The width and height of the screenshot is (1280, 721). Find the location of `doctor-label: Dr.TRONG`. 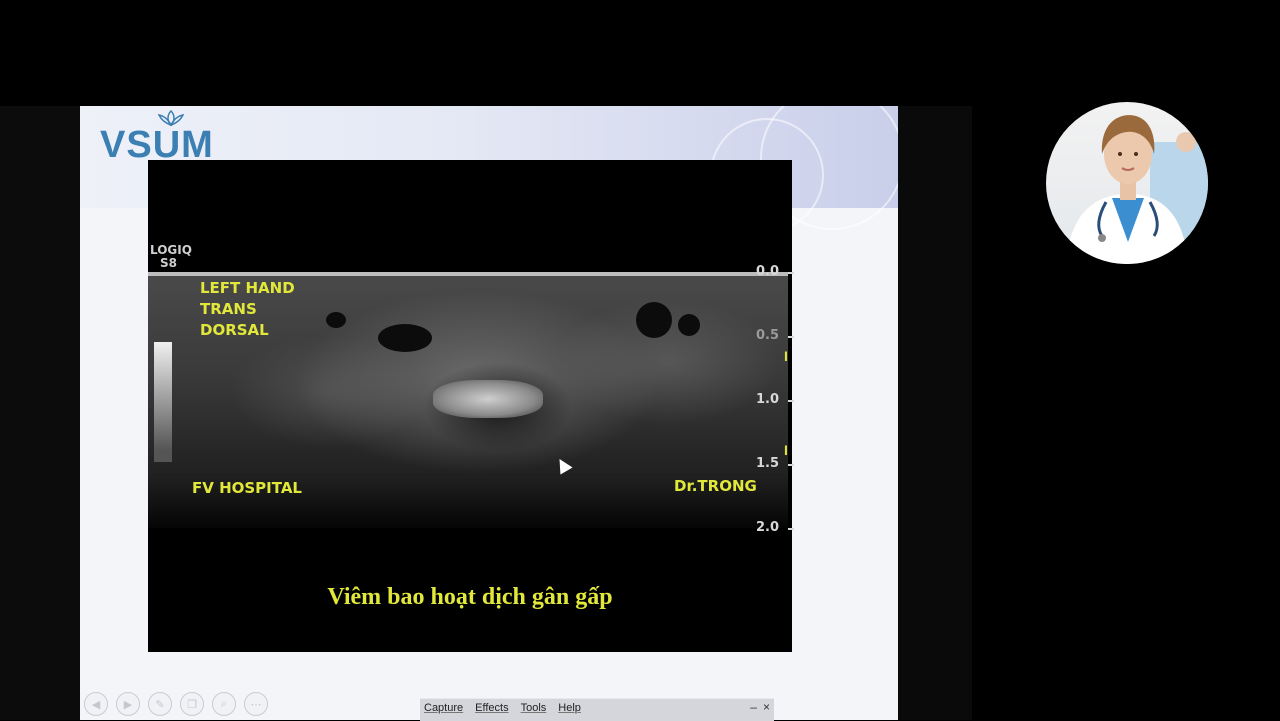

doctor-label: Dr.TRONG is located at coordinates (715, 486).